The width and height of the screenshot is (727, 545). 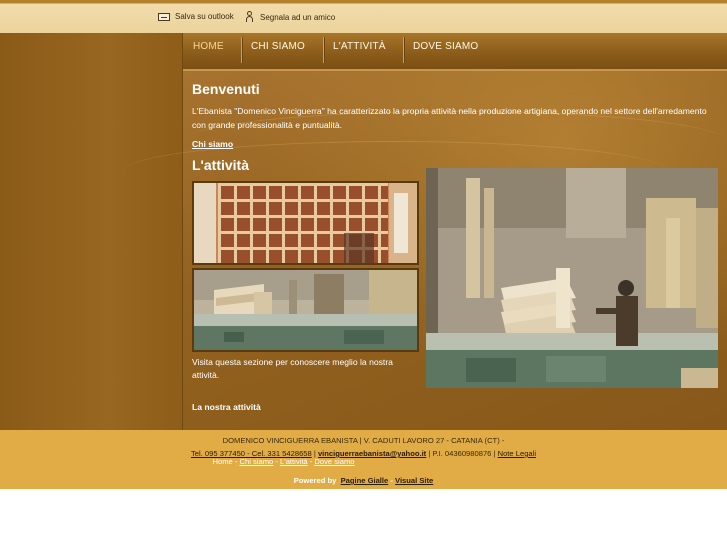 What do you see at coordinates (414, 480) in the screenshot?
I see `visual-site-link: Visual Site` at bounding box center [414, 480].